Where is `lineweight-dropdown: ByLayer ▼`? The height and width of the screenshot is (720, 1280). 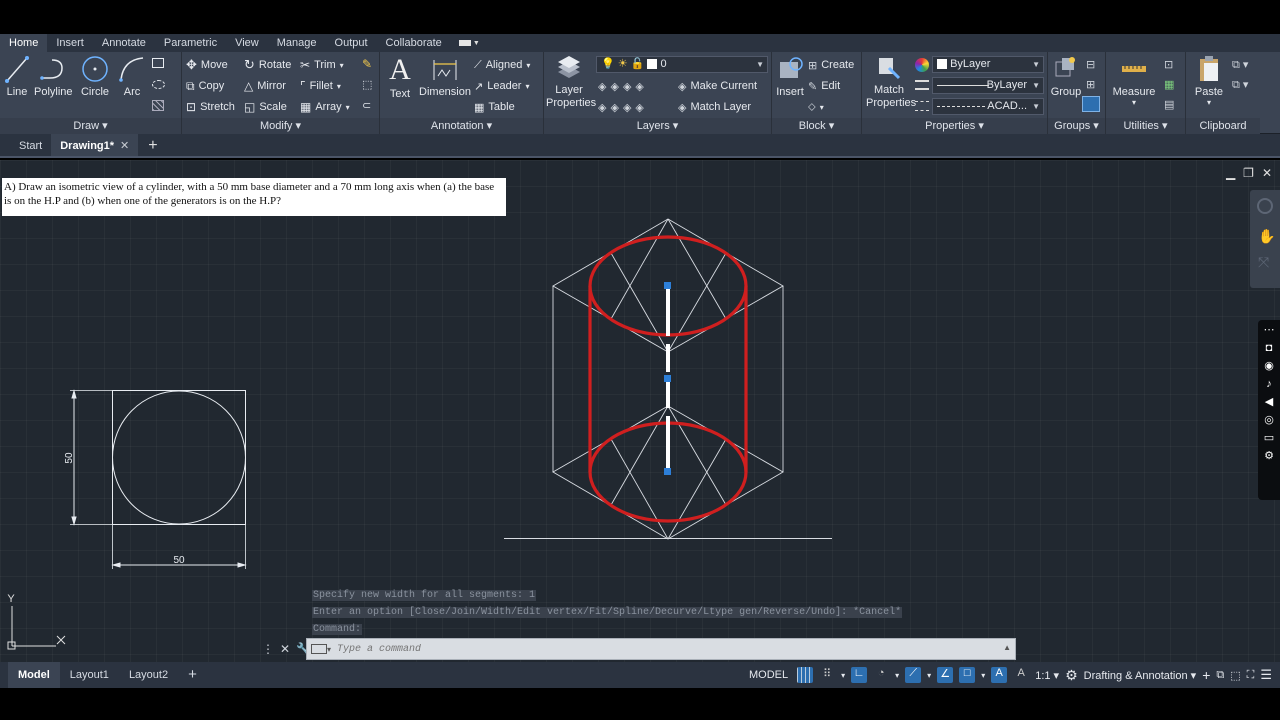
lineweight-dropdown: ByLayer ▼ is located at coordinates (988, 85).